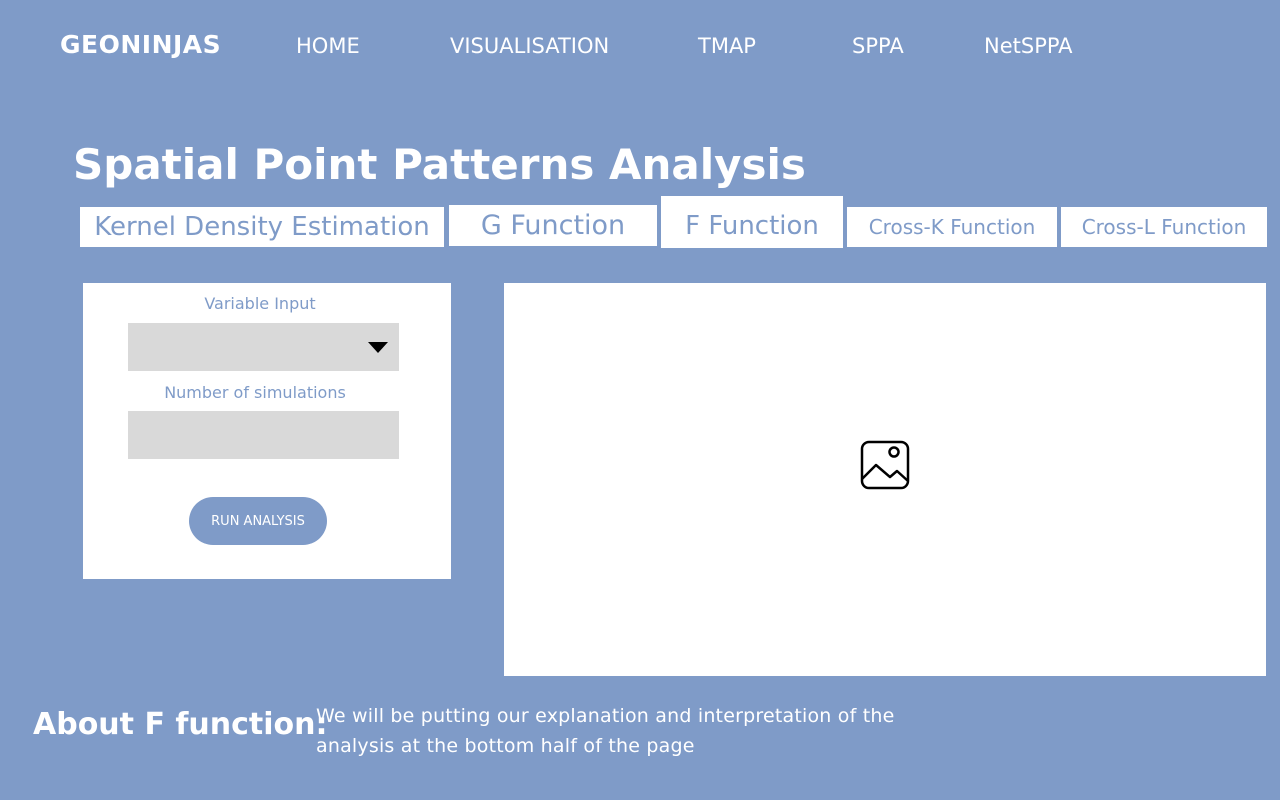 Image resolution: width=1280 pixels, height=800 pixels. Describe the element at coordinates (553, 225) in the screenshot. I see `tab-g-function: G Function` at that location.